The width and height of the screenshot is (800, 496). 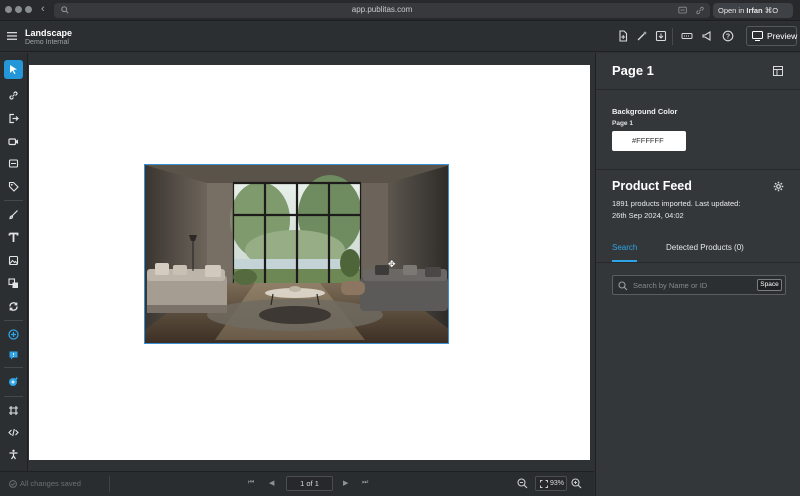 I want to click on open-in-app-name: Irfan, so click(x=754, y=10).